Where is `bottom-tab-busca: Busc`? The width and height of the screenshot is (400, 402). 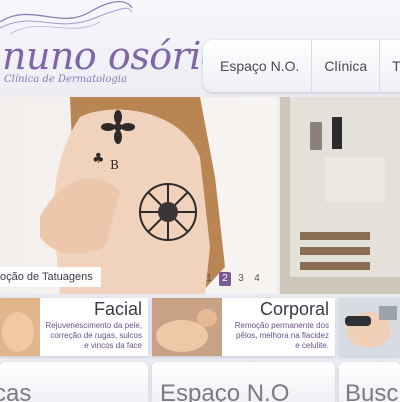
bottom-tab-busca: Busc is located at coordinates (369, 382).